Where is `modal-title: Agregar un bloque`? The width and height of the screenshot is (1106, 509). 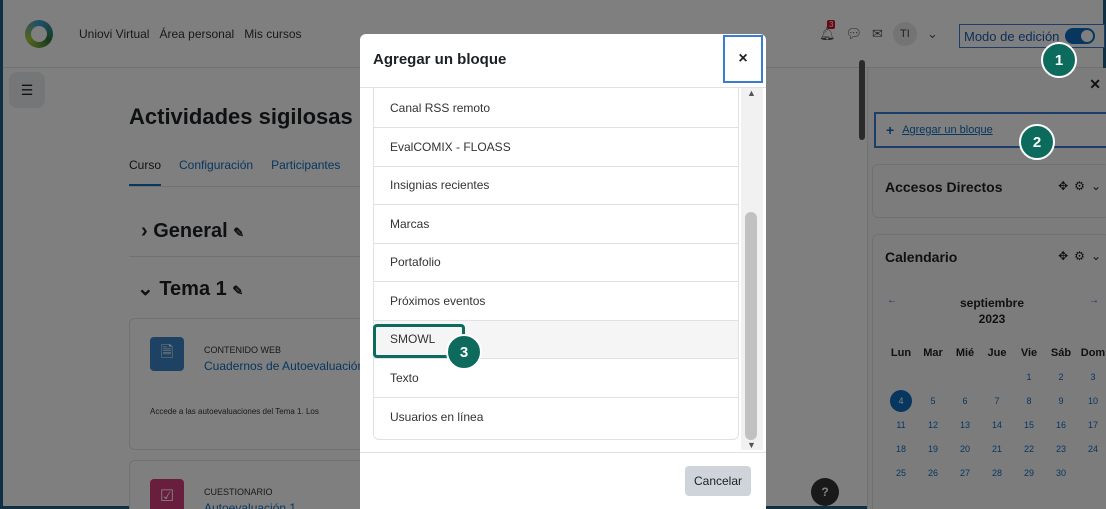 modal-title: Agregar un bloque is located at coordinates (440, 59).